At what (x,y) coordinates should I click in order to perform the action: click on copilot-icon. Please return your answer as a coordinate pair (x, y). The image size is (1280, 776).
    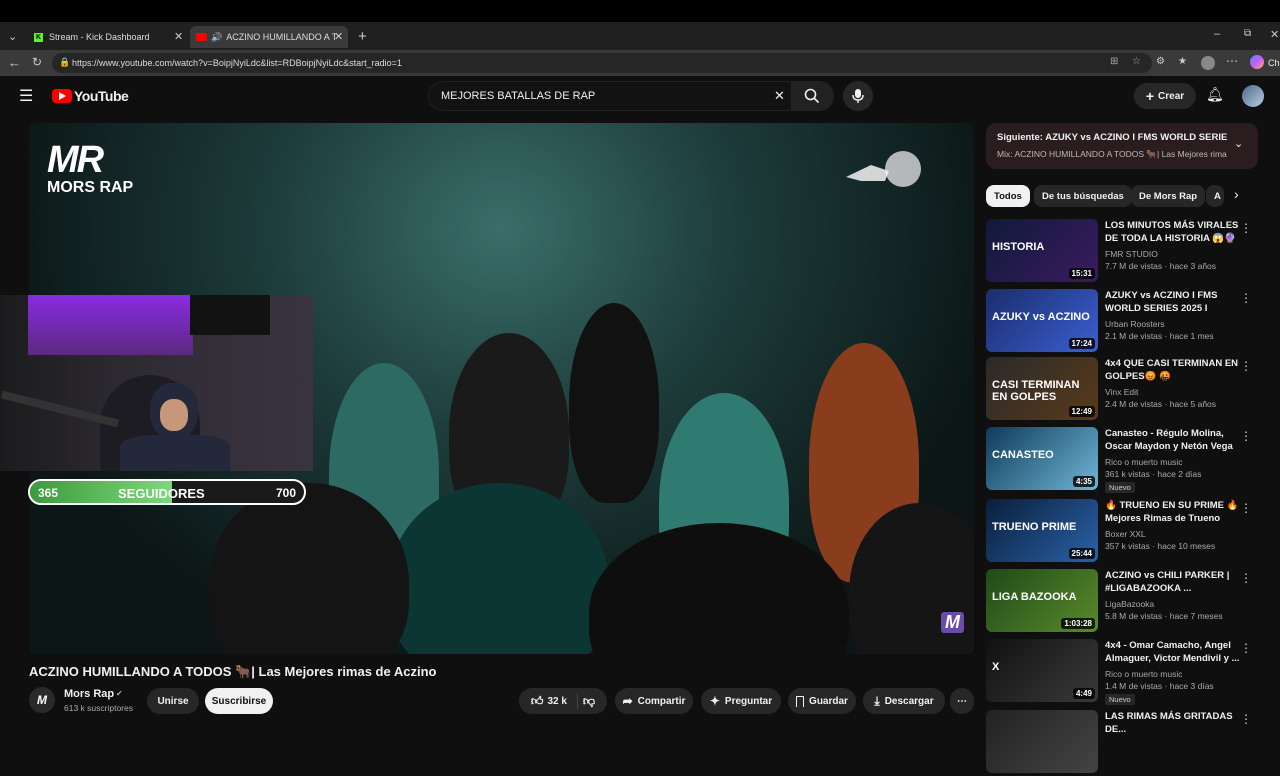
    Looking at the image, I should click on (1257, 62).